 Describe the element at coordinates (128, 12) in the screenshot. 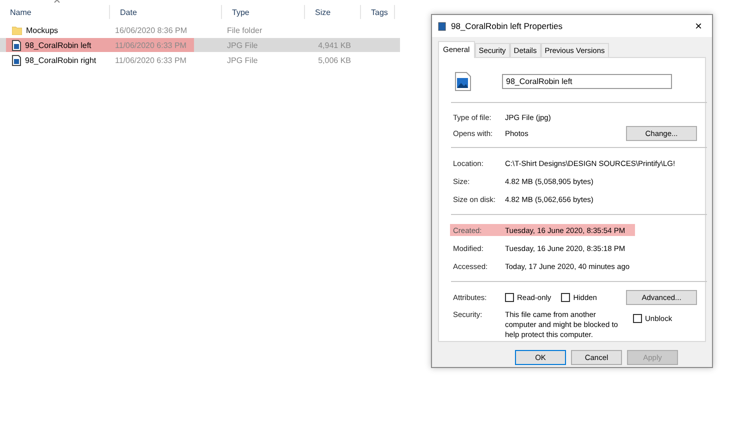

I see `column-label: Date` at that location.